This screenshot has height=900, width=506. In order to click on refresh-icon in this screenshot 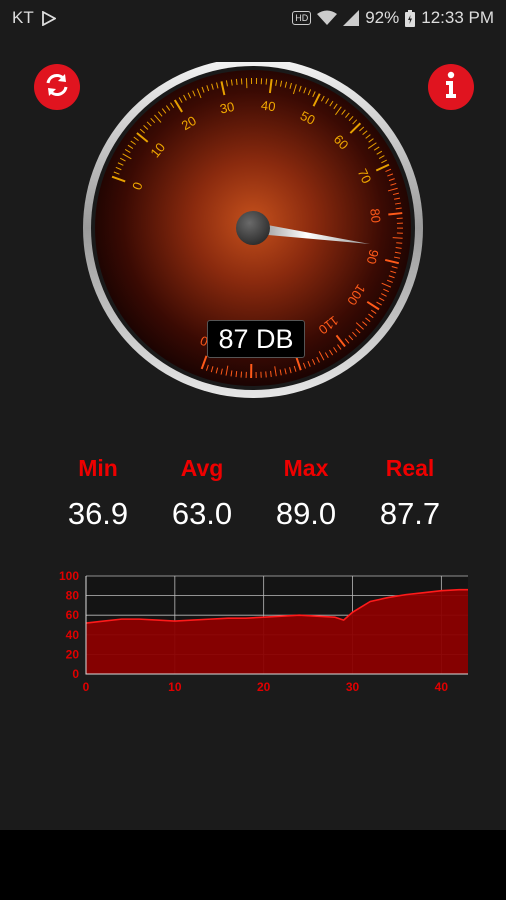, I will do `click(57, 87)`.